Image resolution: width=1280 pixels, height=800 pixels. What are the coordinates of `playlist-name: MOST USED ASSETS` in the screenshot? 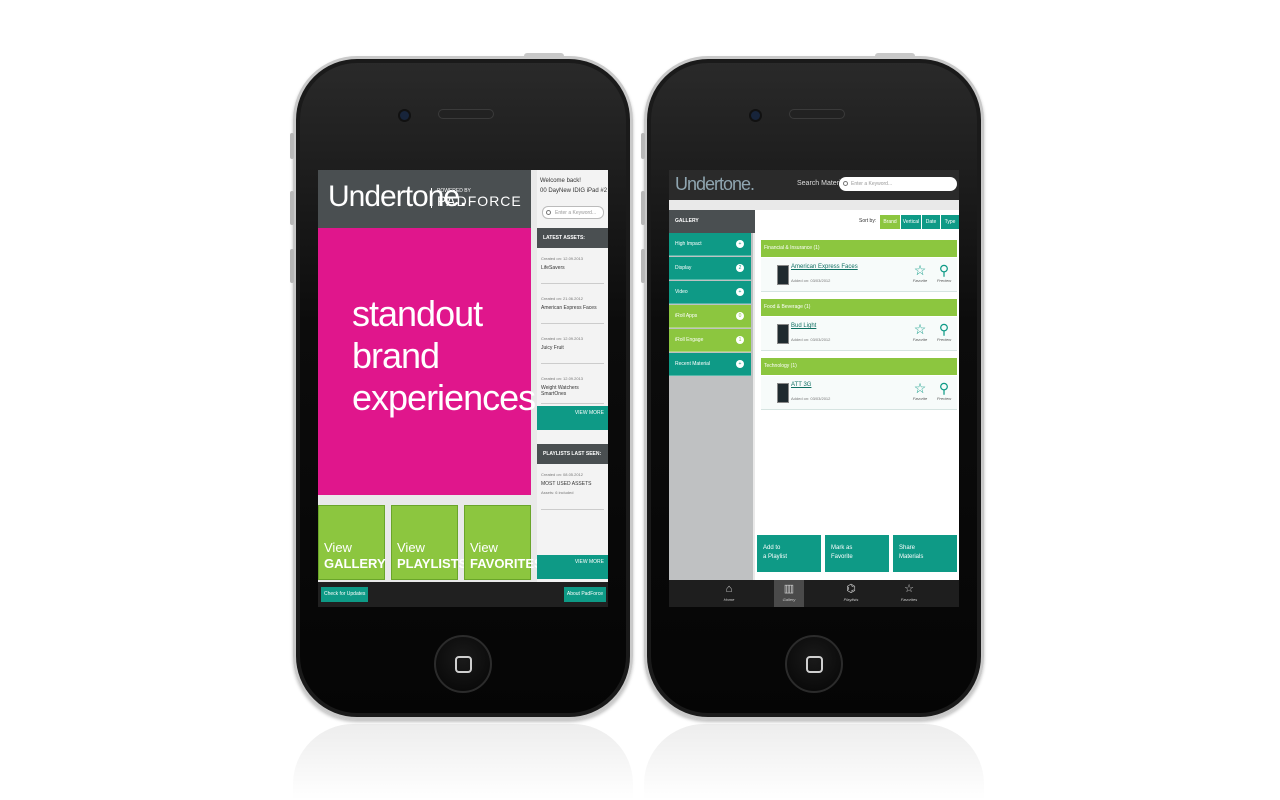 It's located at (566, 484).